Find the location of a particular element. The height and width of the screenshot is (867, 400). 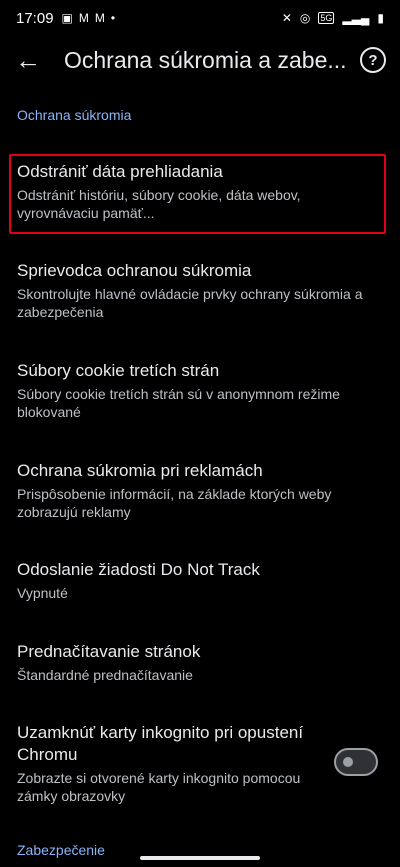

toggle-knob is located at coordinates (348, 762).